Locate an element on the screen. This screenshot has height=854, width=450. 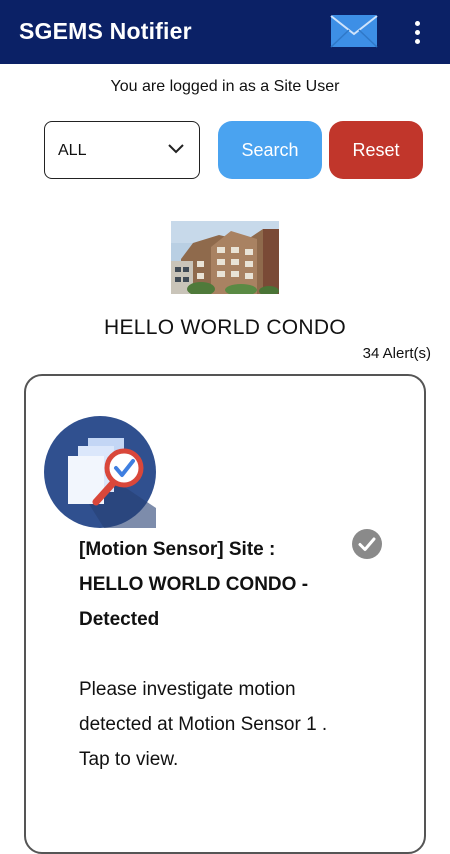
reset-button: Reset is located at coordinates (376, 150).